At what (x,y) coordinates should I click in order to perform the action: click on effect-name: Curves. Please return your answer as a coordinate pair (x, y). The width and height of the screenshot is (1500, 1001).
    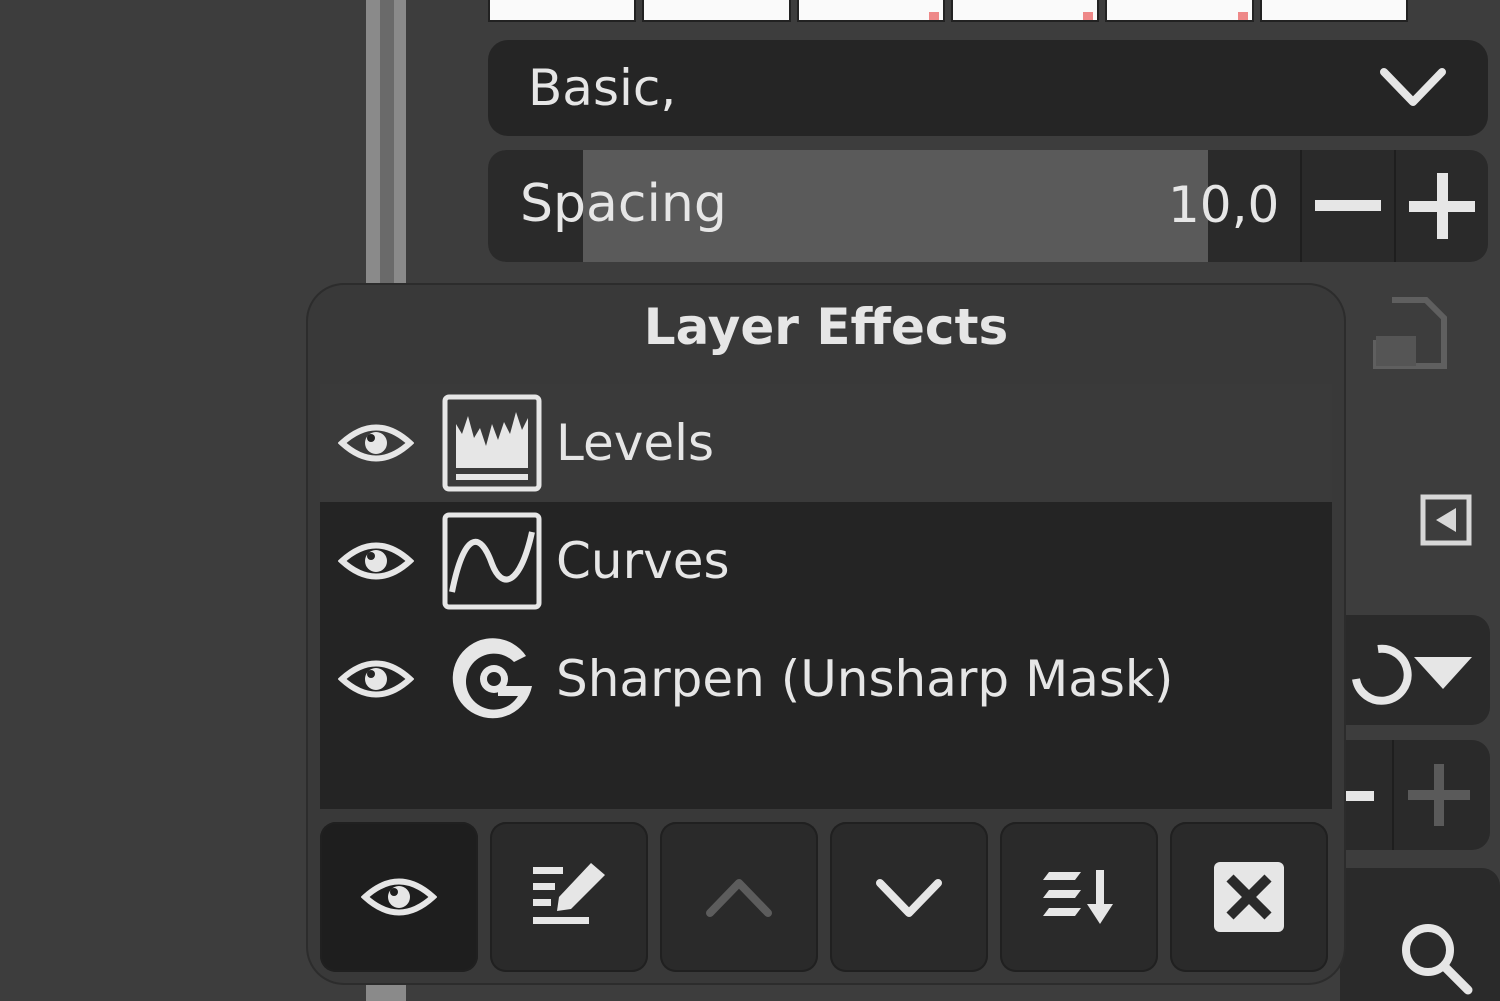
    Looking at the image, I should click on (643, 561).